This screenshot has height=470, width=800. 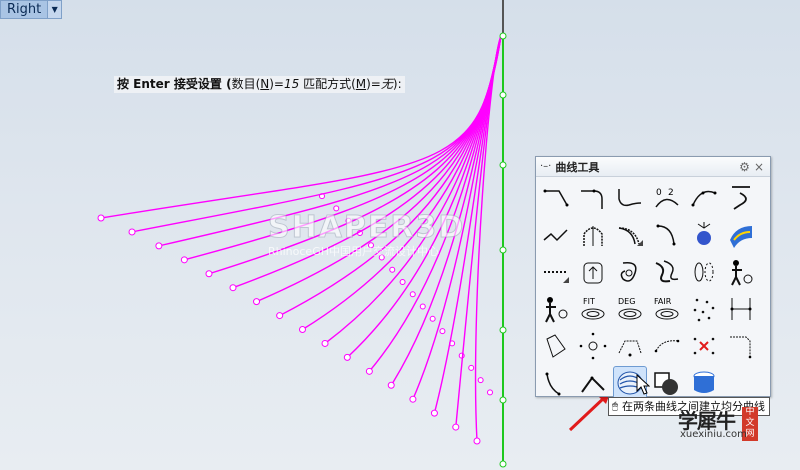 What do you see at coordinates (593, 272) in the screenshot?
I see `adjust-seam-icon` at bounding box center [593, 272].